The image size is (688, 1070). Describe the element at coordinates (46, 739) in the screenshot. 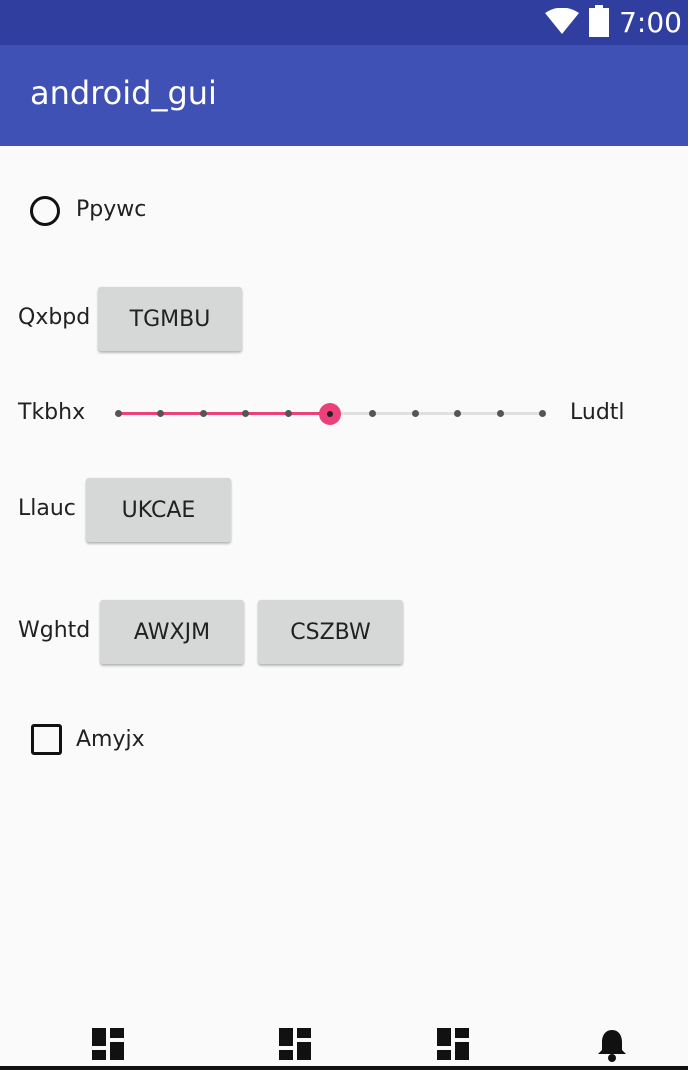

I see `checkbox` at that location.